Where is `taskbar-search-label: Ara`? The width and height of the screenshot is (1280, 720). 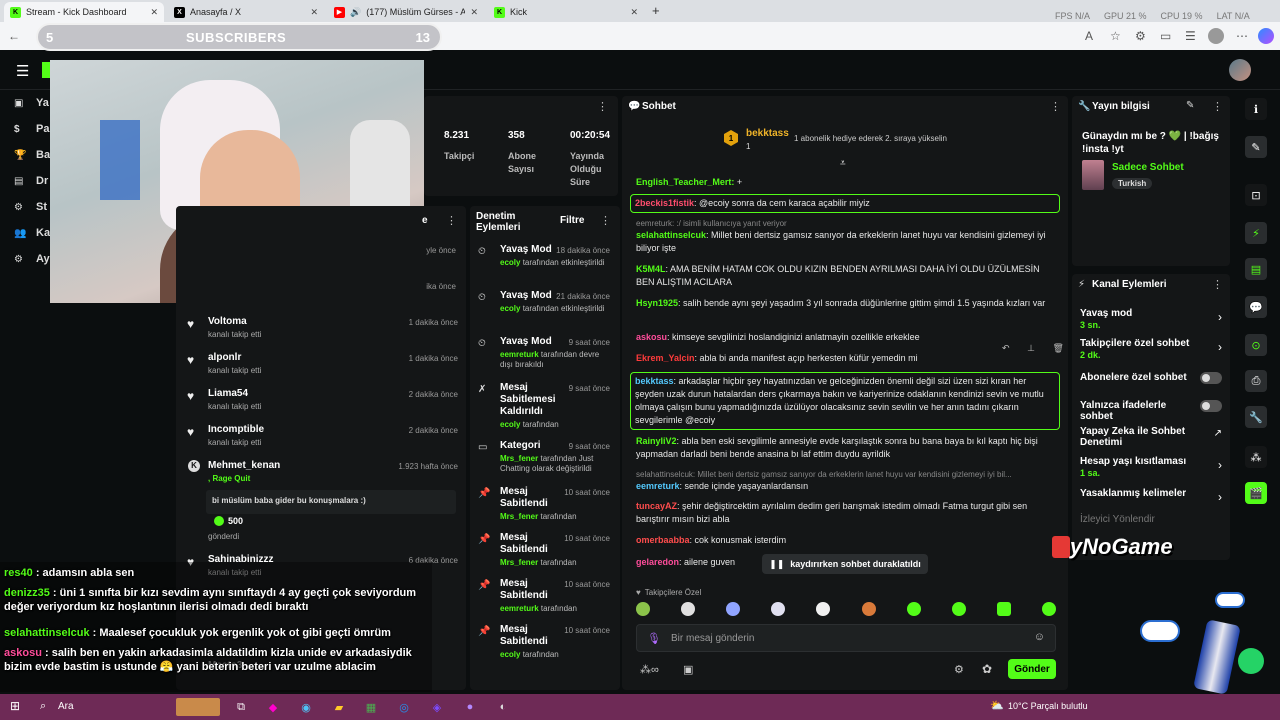 taskbar-search-label: Ara is located at coordinates (66, 706).